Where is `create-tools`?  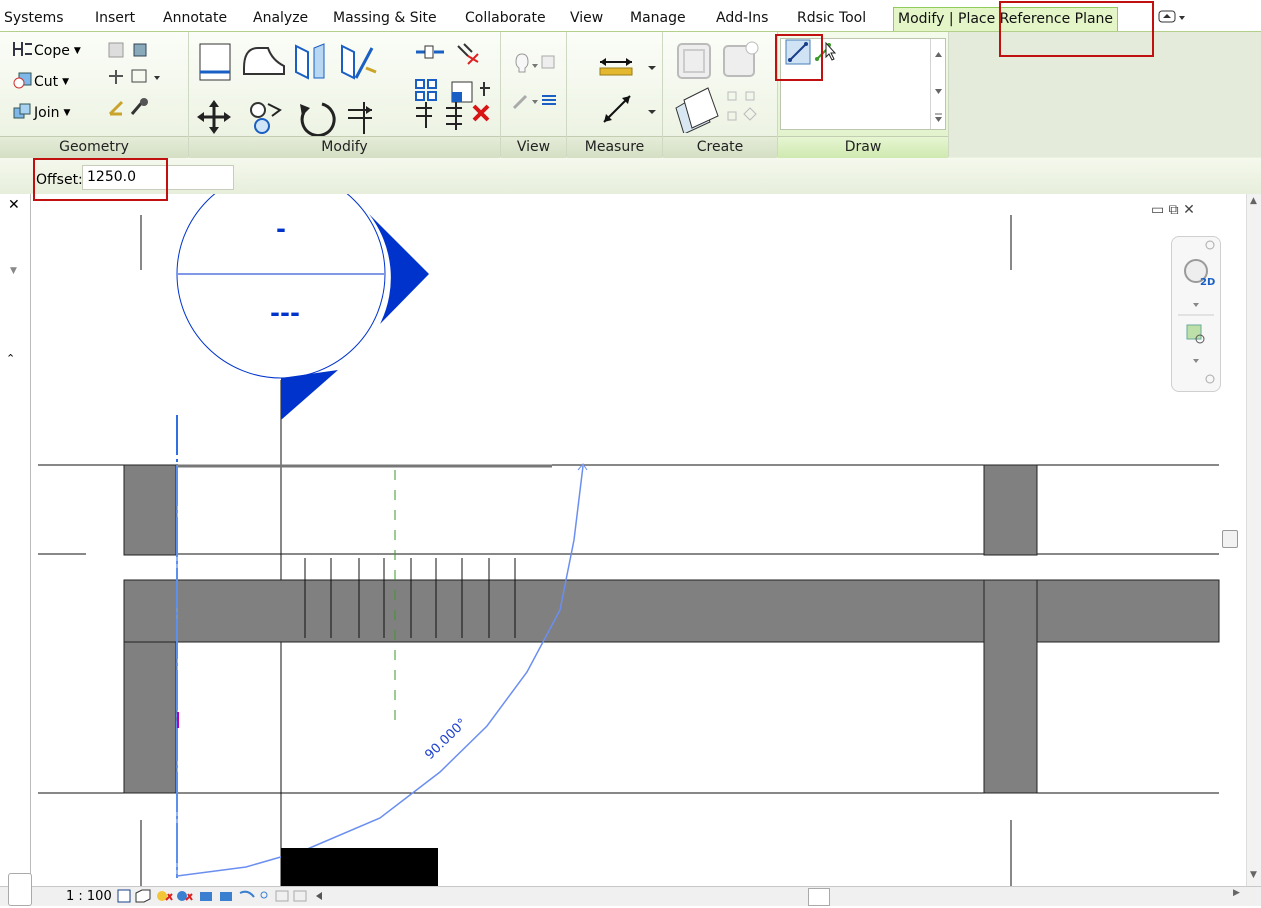
create-tools is located at coordinates (725, 87).